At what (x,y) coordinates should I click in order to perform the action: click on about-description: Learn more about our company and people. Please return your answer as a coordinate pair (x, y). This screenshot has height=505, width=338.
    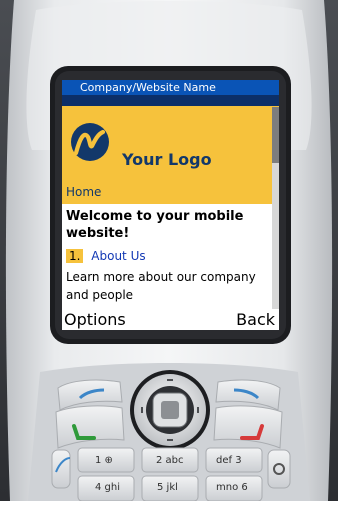
    Looking at the image, I should click on (161, 286).